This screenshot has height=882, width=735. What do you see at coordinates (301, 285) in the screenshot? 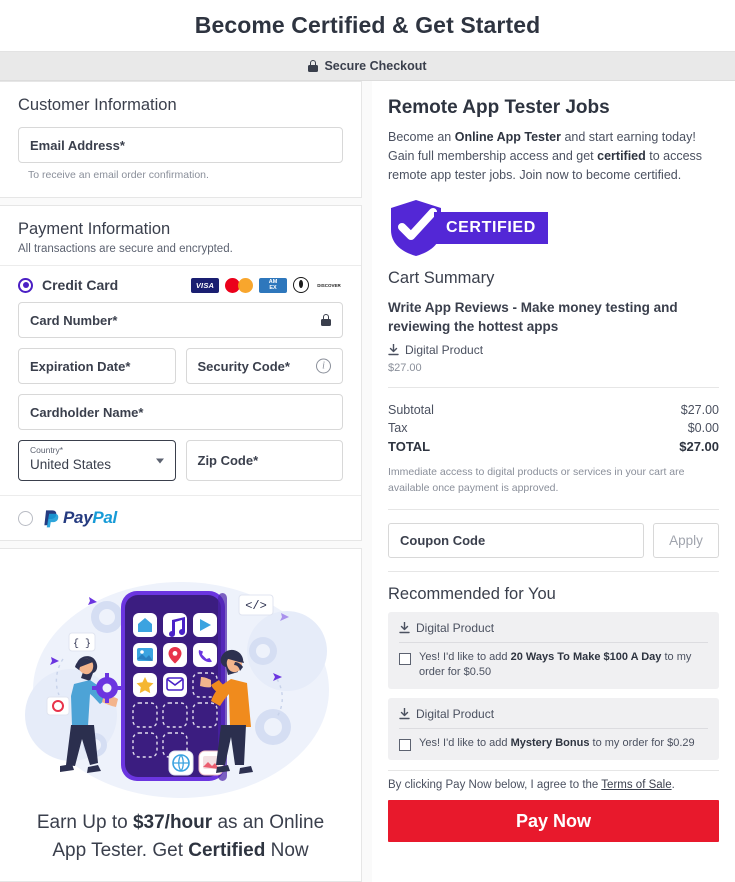
I see `diners-club-logo` at bounding box center [301, 285].